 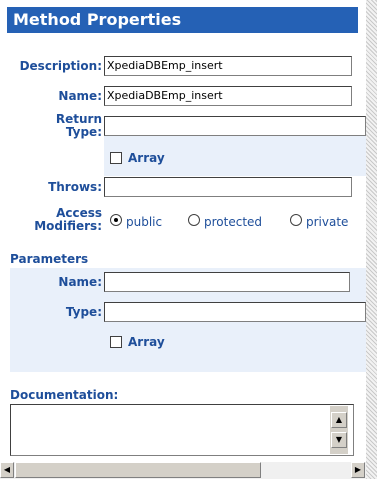 What do you see at coordinates (138, 470) in the screenshot?
I see `scroll-thumb` at bounding box center [138, 470].